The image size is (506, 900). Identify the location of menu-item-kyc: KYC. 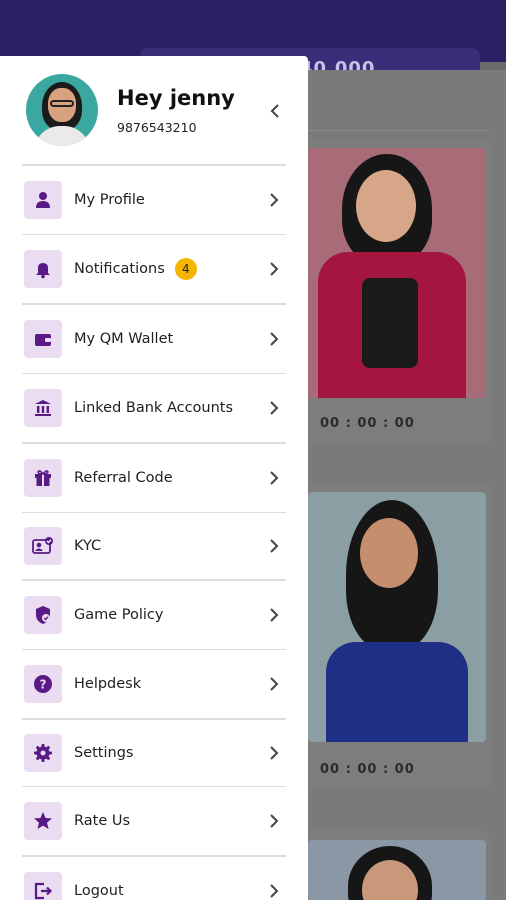
(154, 546).